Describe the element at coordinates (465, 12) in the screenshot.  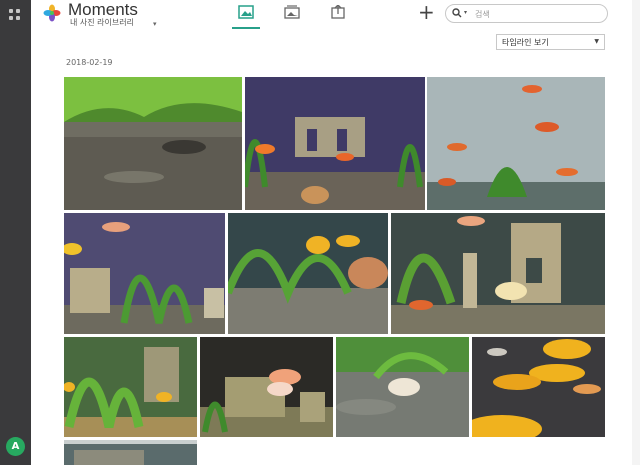
I see `search-options-chevron-icon: ▾` at that location.